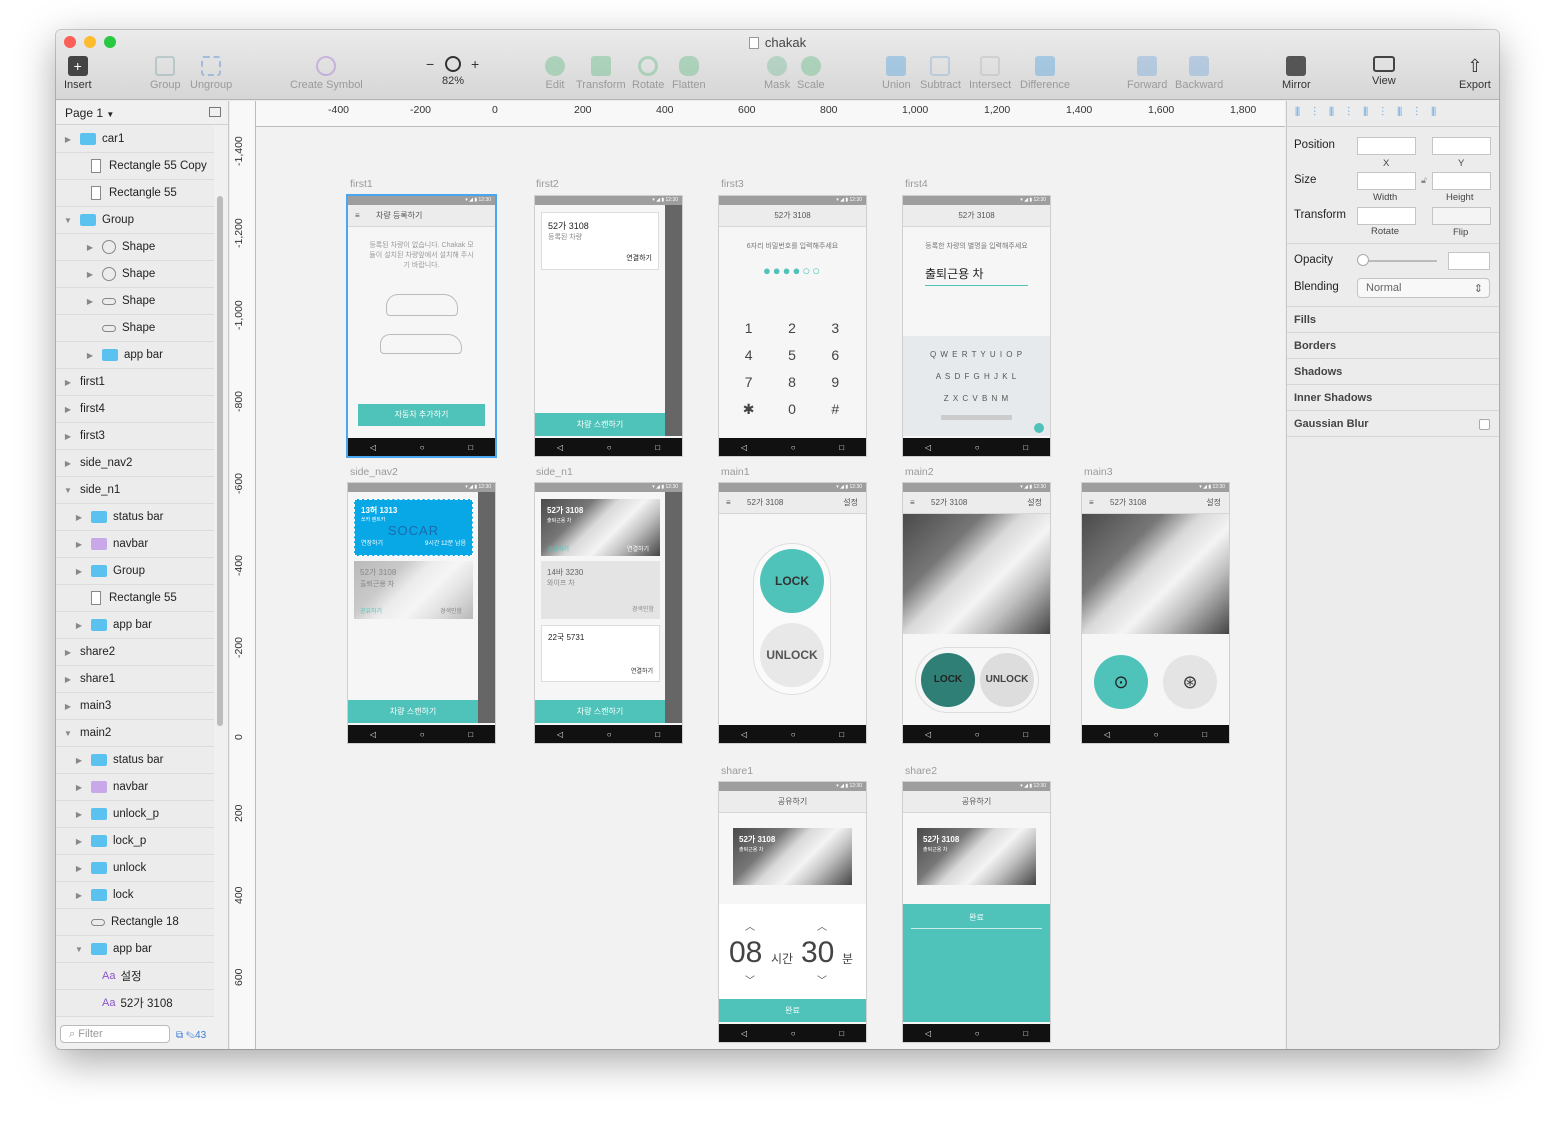 Image resolution: width=1555 pixels, height=1129 pixels. Describe the element at coordinates (835, 328) in the screenshot. I see `keypad-key: 3` at that location.